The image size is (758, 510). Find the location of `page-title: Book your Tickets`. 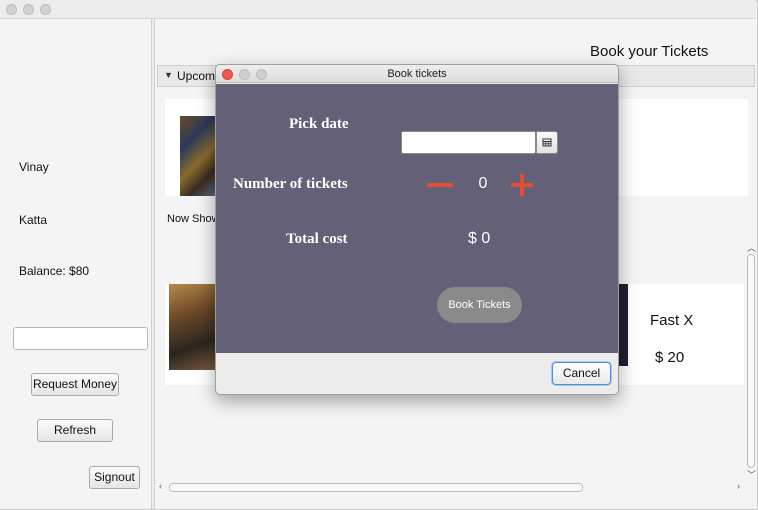

page-title: Book your Tickets is located at coordinates (649, 51).